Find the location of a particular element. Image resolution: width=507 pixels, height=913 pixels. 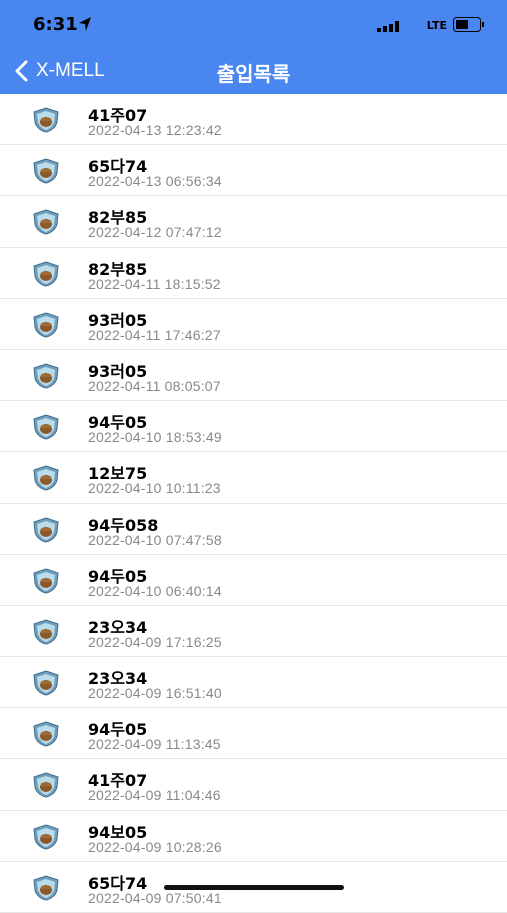

entry-timestamp: 2022-04-13 12:23:42 is located at coordinates (155, 130).